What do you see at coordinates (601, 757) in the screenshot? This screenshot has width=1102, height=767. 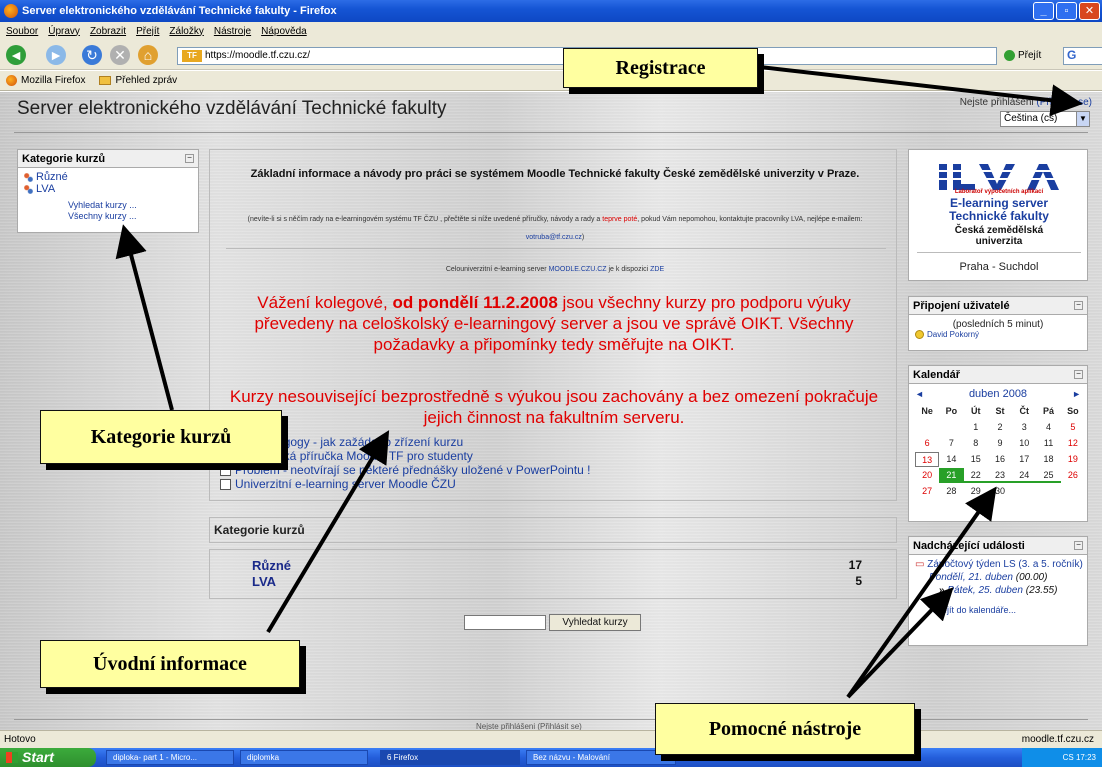 I see `task-paint: Bez názvu - Malování` at bounding box center [601, 757].